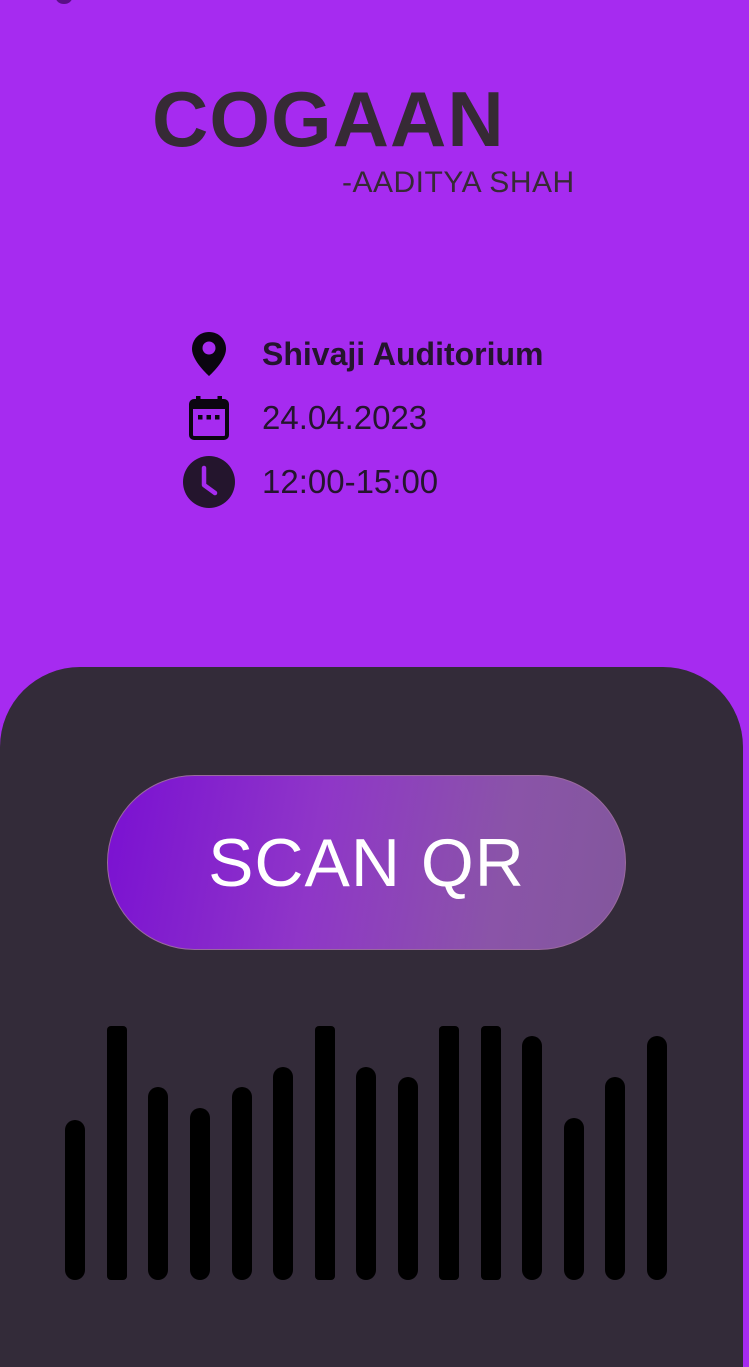 This screenshot has height=1367, width=749. I want to click on scan-qr-label: SCAN QR, so click(366, 862).